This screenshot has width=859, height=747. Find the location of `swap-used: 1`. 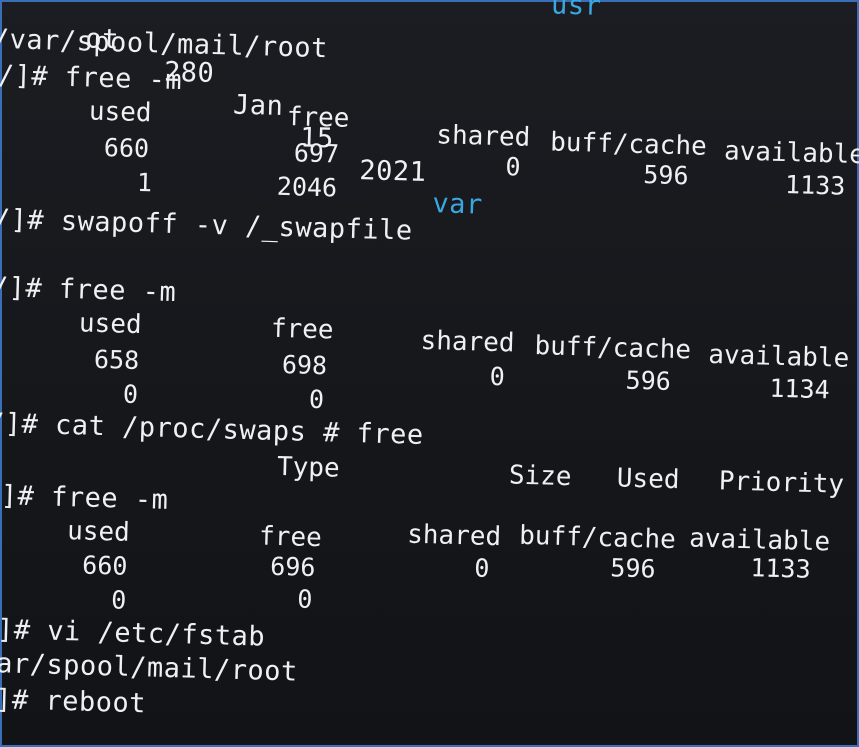

swap-used: 1 is located at coordinates (144, 182).